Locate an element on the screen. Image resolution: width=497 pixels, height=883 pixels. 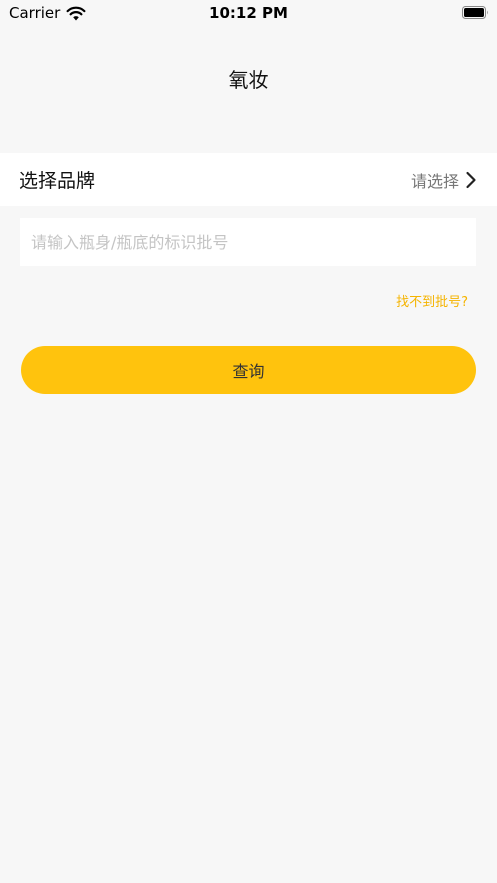
battery-icon is located at coordinates (475, 12).